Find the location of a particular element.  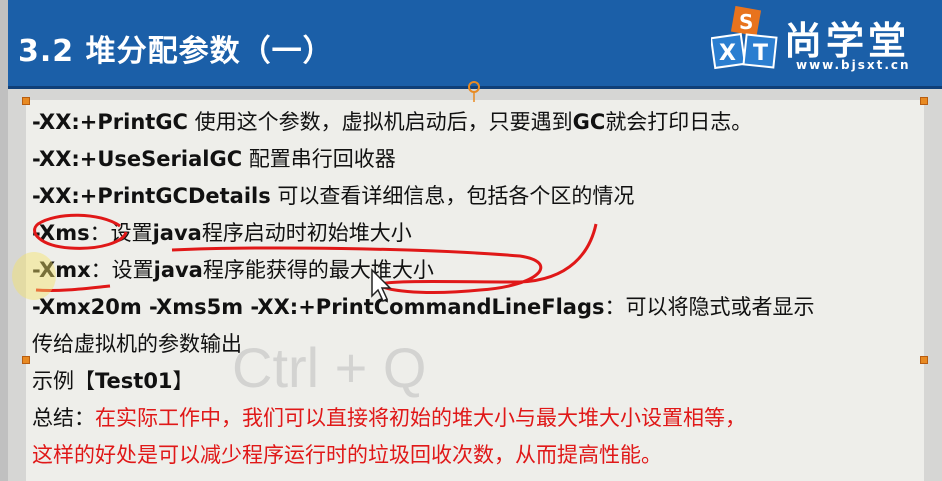

mouse-cursor-icon is located at coordinates (381, 285).